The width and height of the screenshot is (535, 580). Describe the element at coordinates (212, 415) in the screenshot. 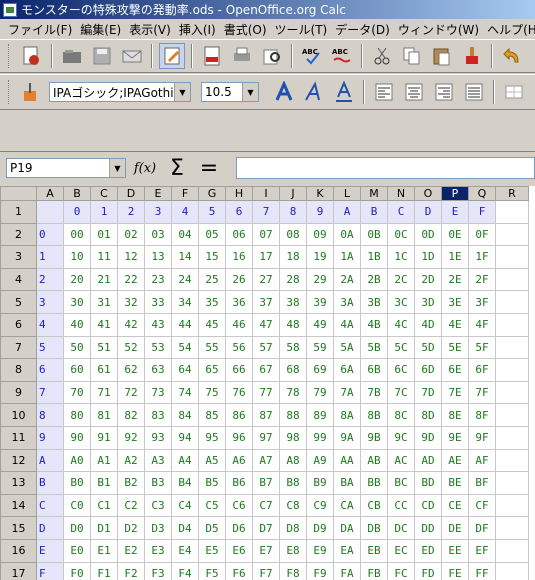

I see `hex-cell: 85` at that location.